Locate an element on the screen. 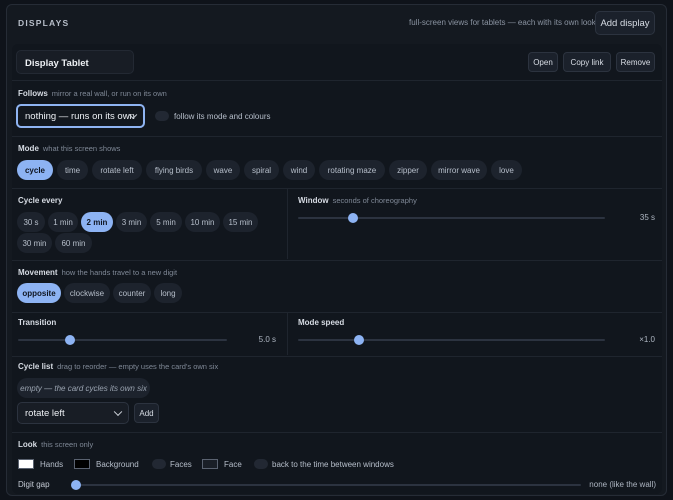 This screenshot has width=673, height=500. cycle-every-label: Cycle every is located at coordinates (40, 200).